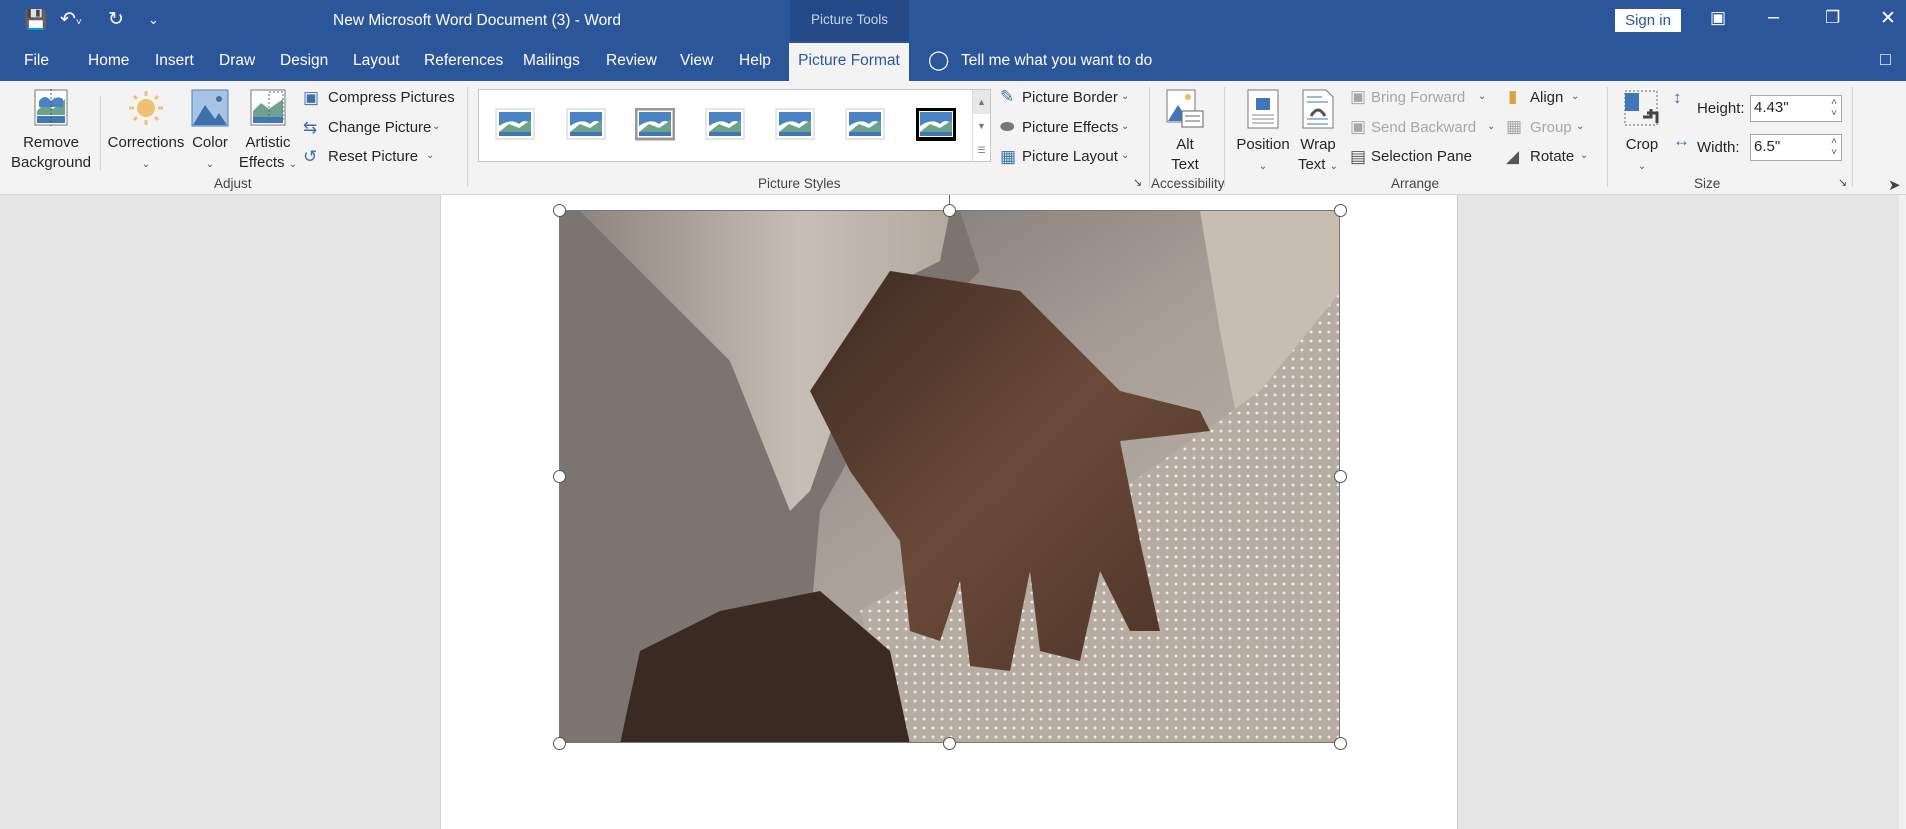 This screenshot has height=829, width=1906. I want to click on tab-home: Home, so click(108, 61).